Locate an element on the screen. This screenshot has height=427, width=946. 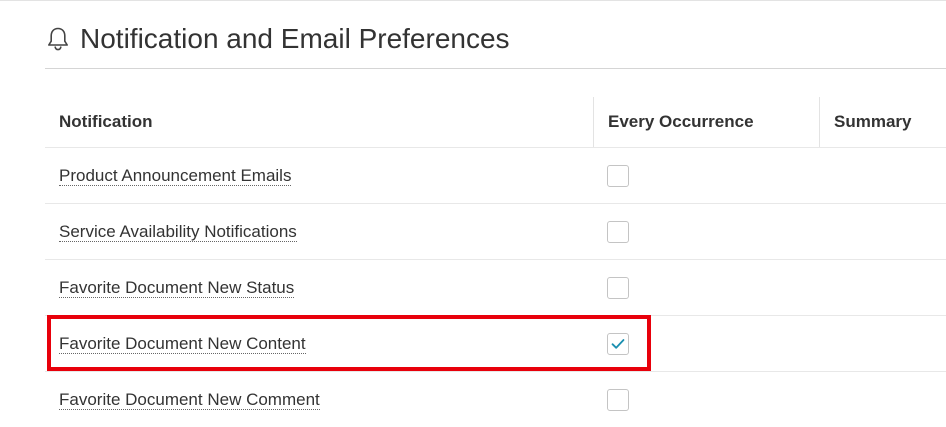
notification-label: Favorite Document New Comment is located at coordinates (189, 400).